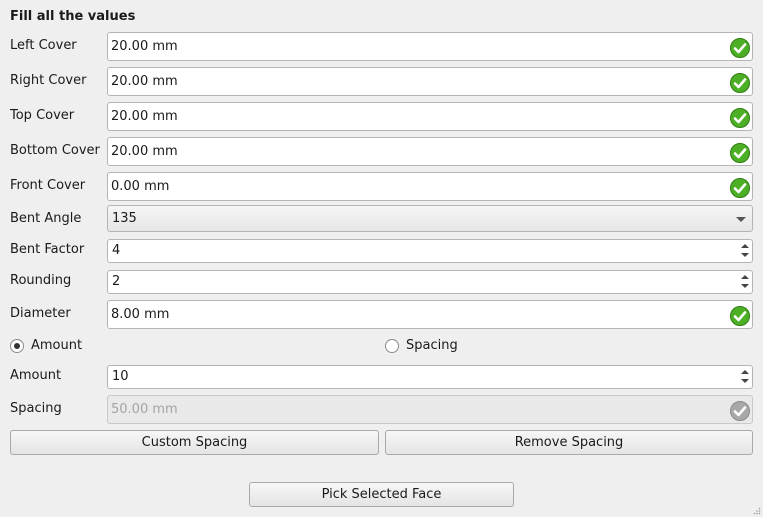 The height and width of the screenshot is (517, 763). What do you see at coordinates (381, 494) in the screenshot?
I see `pick-selected-face-button: Pick Selected Face` at bounding box center [381, 494].